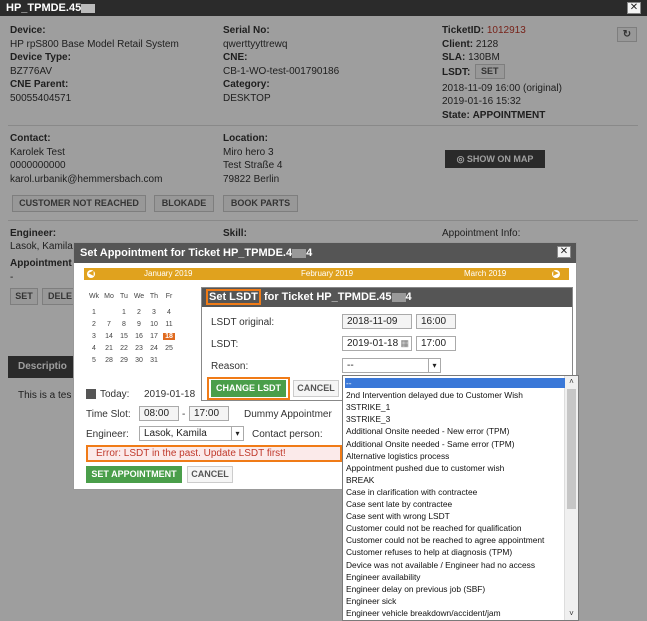  What do you see at coordinates (108, 414) in the screenshot?
I see `time-slot-label: Time Slot:` at bounding box center [108, 414].